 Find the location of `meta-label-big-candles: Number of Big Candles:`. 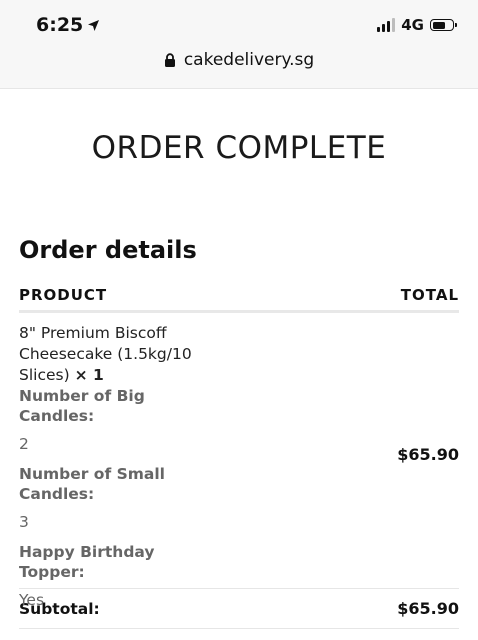

meta-label-big-candles: Number of Big Candles: is located at coordinates (82, 406).